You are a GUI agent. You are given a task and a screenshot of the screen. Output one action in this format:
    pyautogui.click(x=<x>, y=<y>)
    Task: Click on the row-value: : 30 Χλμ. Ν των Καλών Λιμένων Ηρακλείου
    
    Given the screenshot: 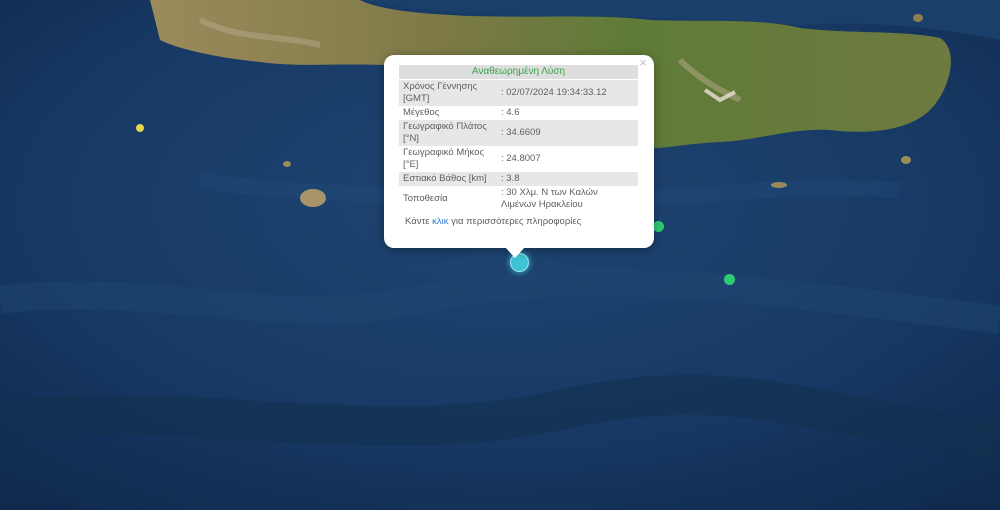 What is the action you would take?
    pyautogui.click(x=549, y=198)
    